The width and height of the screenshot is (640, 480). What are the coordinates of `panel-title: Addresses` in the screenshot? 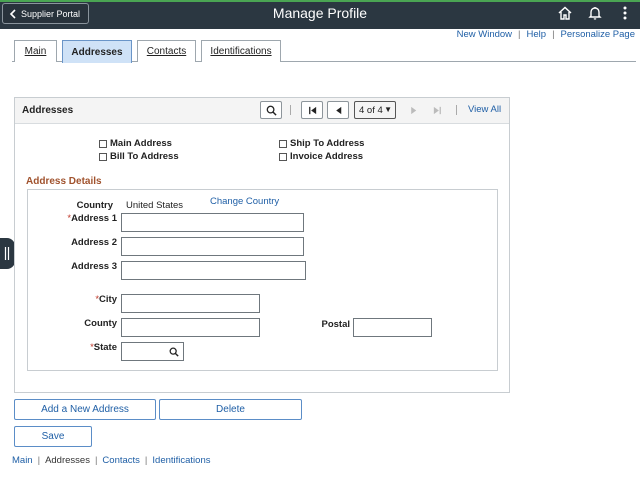 It's located at (48, 110).